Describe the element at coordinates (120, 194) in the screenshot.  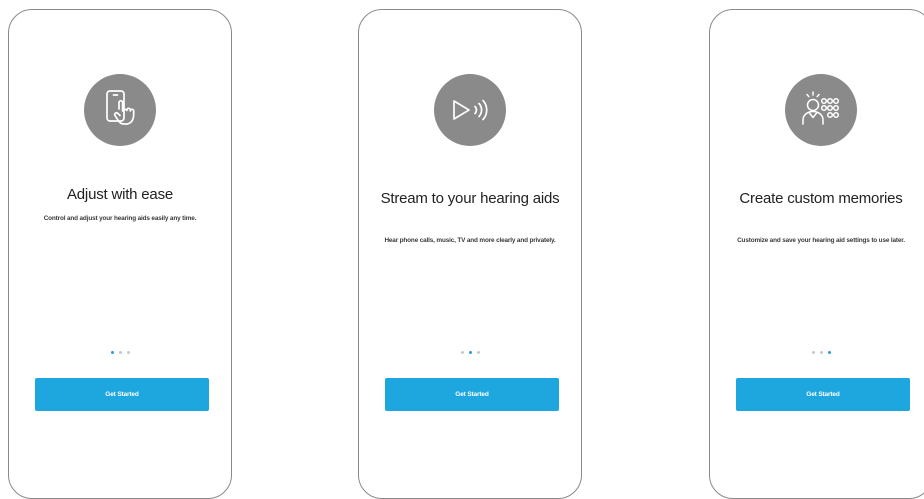
I see `screen-title: Adjust with ease` at that location.